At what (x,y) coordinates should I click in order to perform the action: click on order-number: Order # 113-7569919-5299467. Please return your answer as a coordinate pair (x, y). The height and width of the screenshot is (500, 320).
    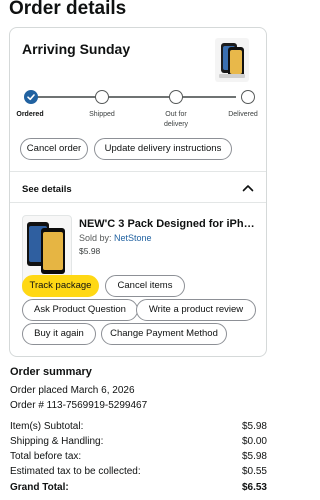
    Looking at the image, I should click on (79, 405).